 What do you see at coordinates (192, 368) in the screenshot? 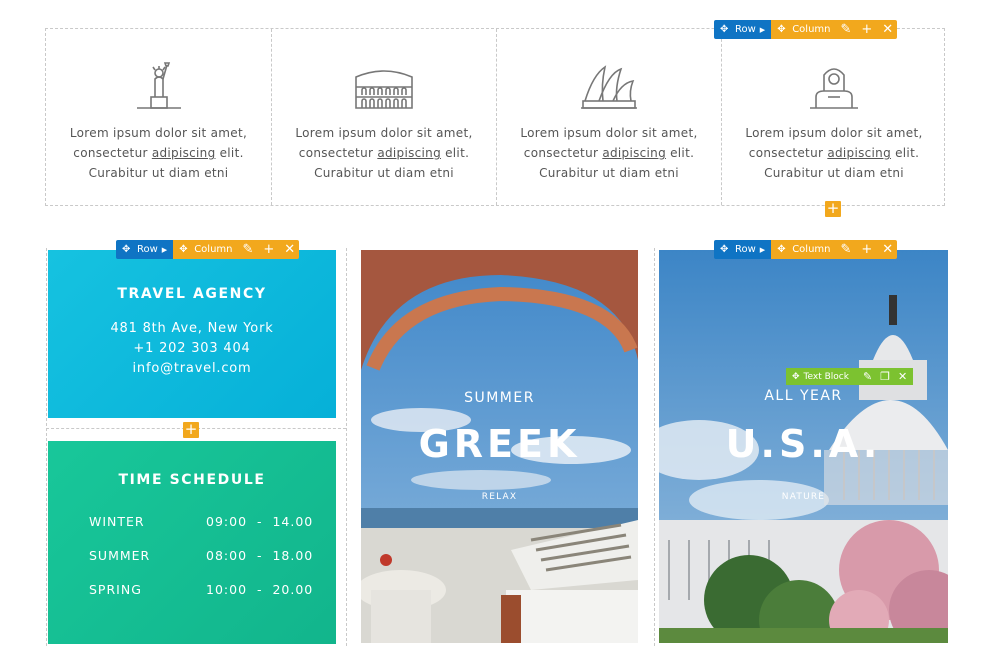
I see `travel-email: info@travel.com` at bounding box center [192, 368].